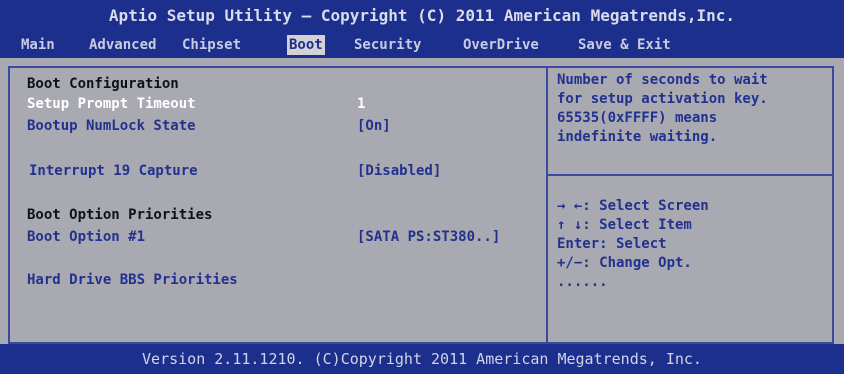 This screenshot has width=844, height=374. I want to click on tab-save-exit: Save & Exit, so click(624, 45).